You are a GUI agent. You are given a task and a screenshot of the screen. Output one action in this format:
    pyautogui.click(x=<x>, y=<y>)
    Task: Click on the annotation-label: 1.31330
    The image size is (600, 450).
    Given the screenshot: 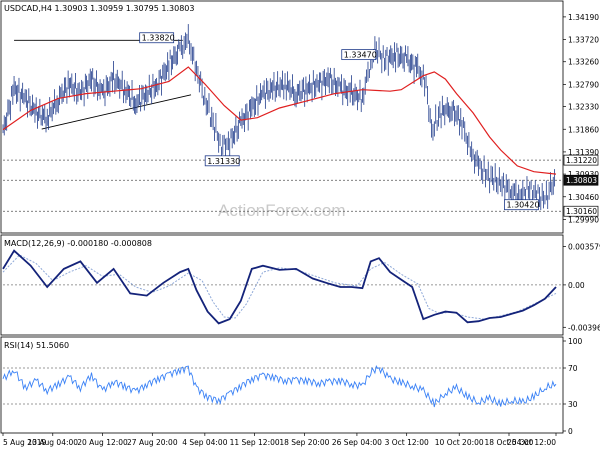 What is the action you would take?
    pyautogui.click(x=223, y=161)
    